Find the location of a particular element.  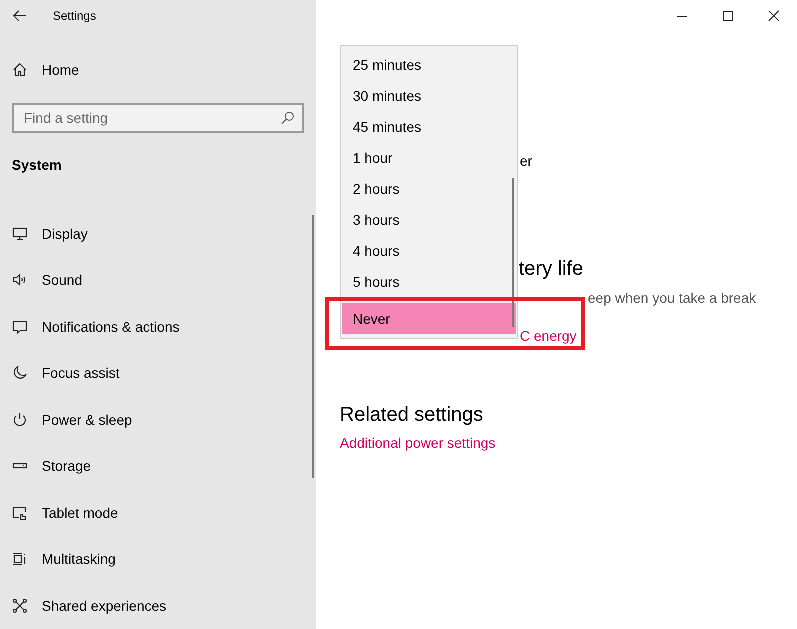

nav-item: Notifications & actions is located at coordinates (96, 327).